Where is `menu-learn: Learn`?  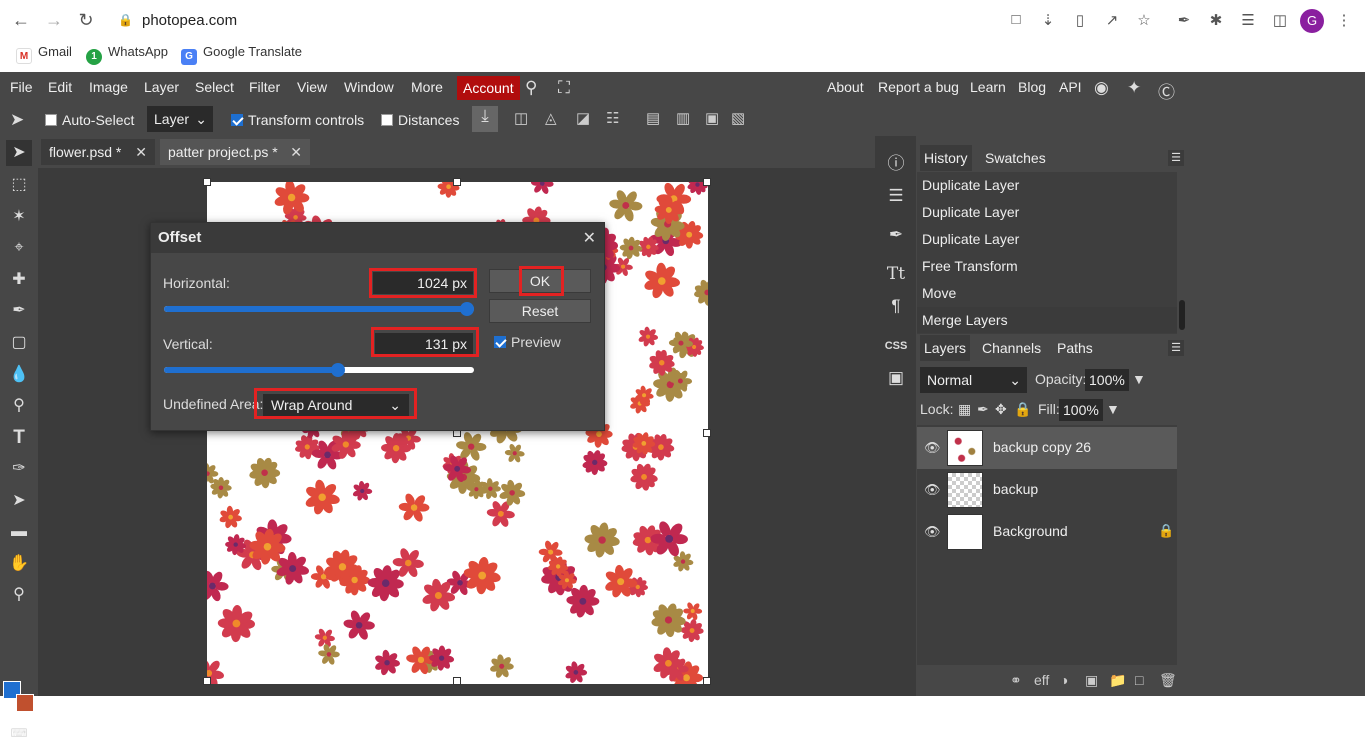
menu-learn: Learn is located at coordinates (988, 87).